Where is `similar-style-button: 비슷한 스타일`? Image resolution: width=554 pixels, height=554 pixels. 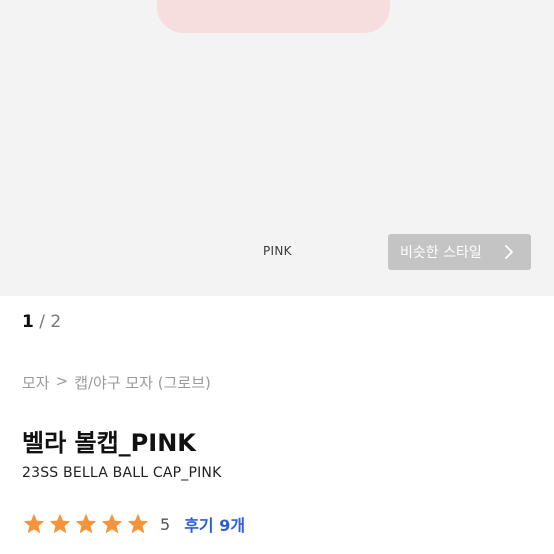 similar-style-button: 비슷한 스타일 is located at coordinates (459, 252).